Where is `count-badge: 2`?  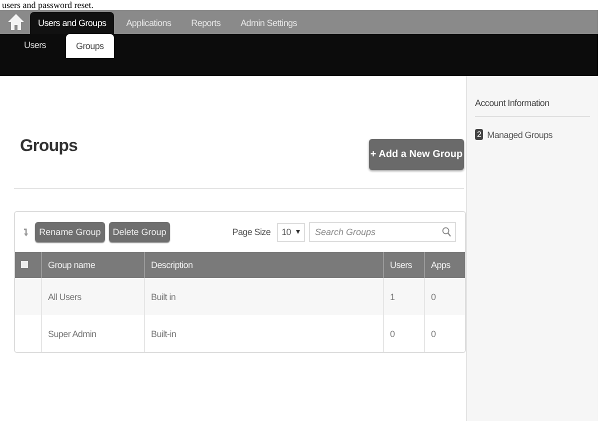
count-badge: 2 is located at coordinates (479, 134).